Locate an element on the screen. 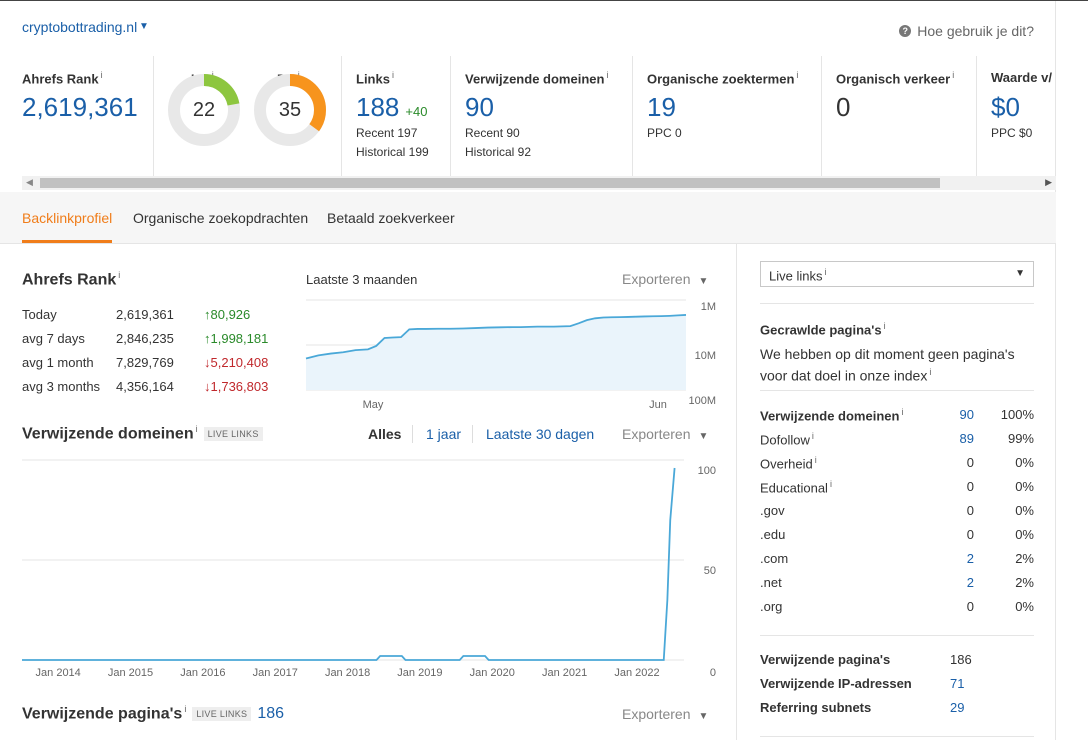  rank-area is located at coordinates (496, 352).